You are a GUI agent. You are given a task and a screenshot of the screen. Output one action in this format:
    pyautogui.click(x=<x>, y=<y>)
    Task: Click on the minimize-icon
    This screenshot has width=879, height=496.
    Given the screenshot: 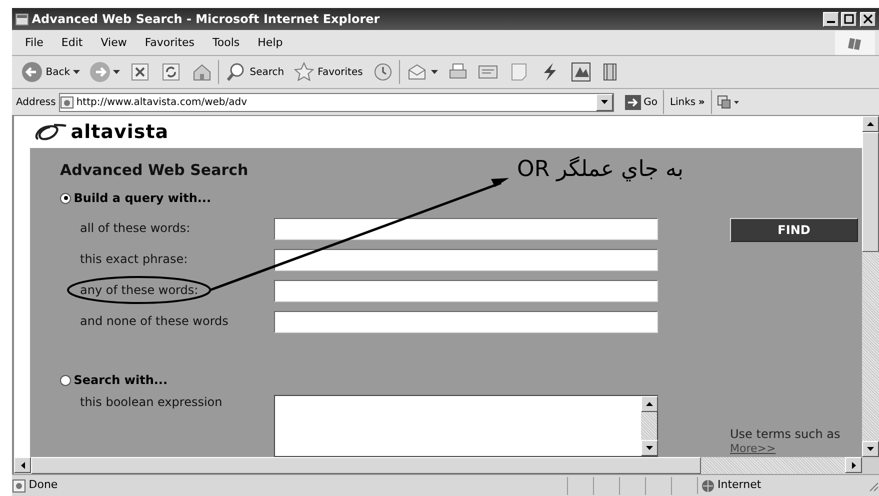 What is the action you would take?
    pyautogui.click(x=830, y=22)
    